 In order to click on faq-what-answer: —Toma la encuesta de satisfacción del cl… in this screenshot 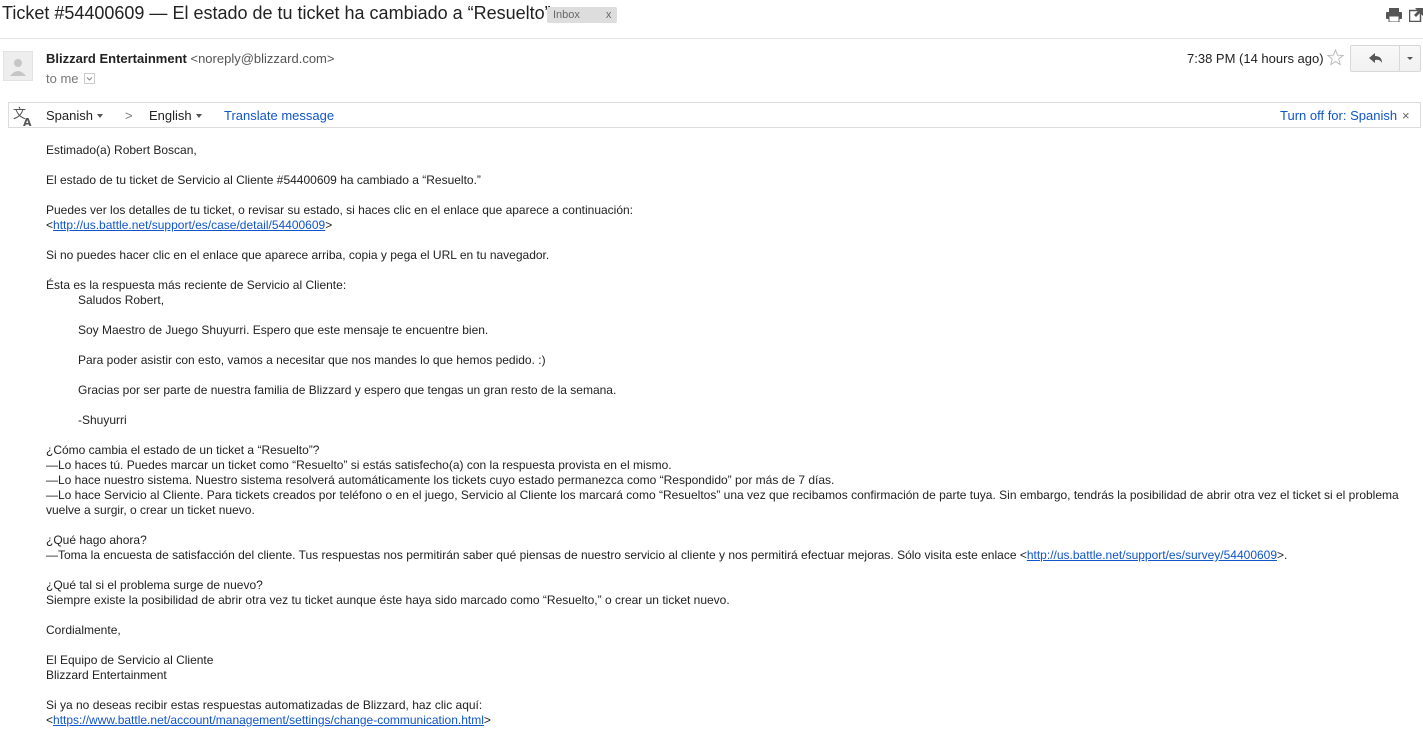, I will do `click(533, 555)`.